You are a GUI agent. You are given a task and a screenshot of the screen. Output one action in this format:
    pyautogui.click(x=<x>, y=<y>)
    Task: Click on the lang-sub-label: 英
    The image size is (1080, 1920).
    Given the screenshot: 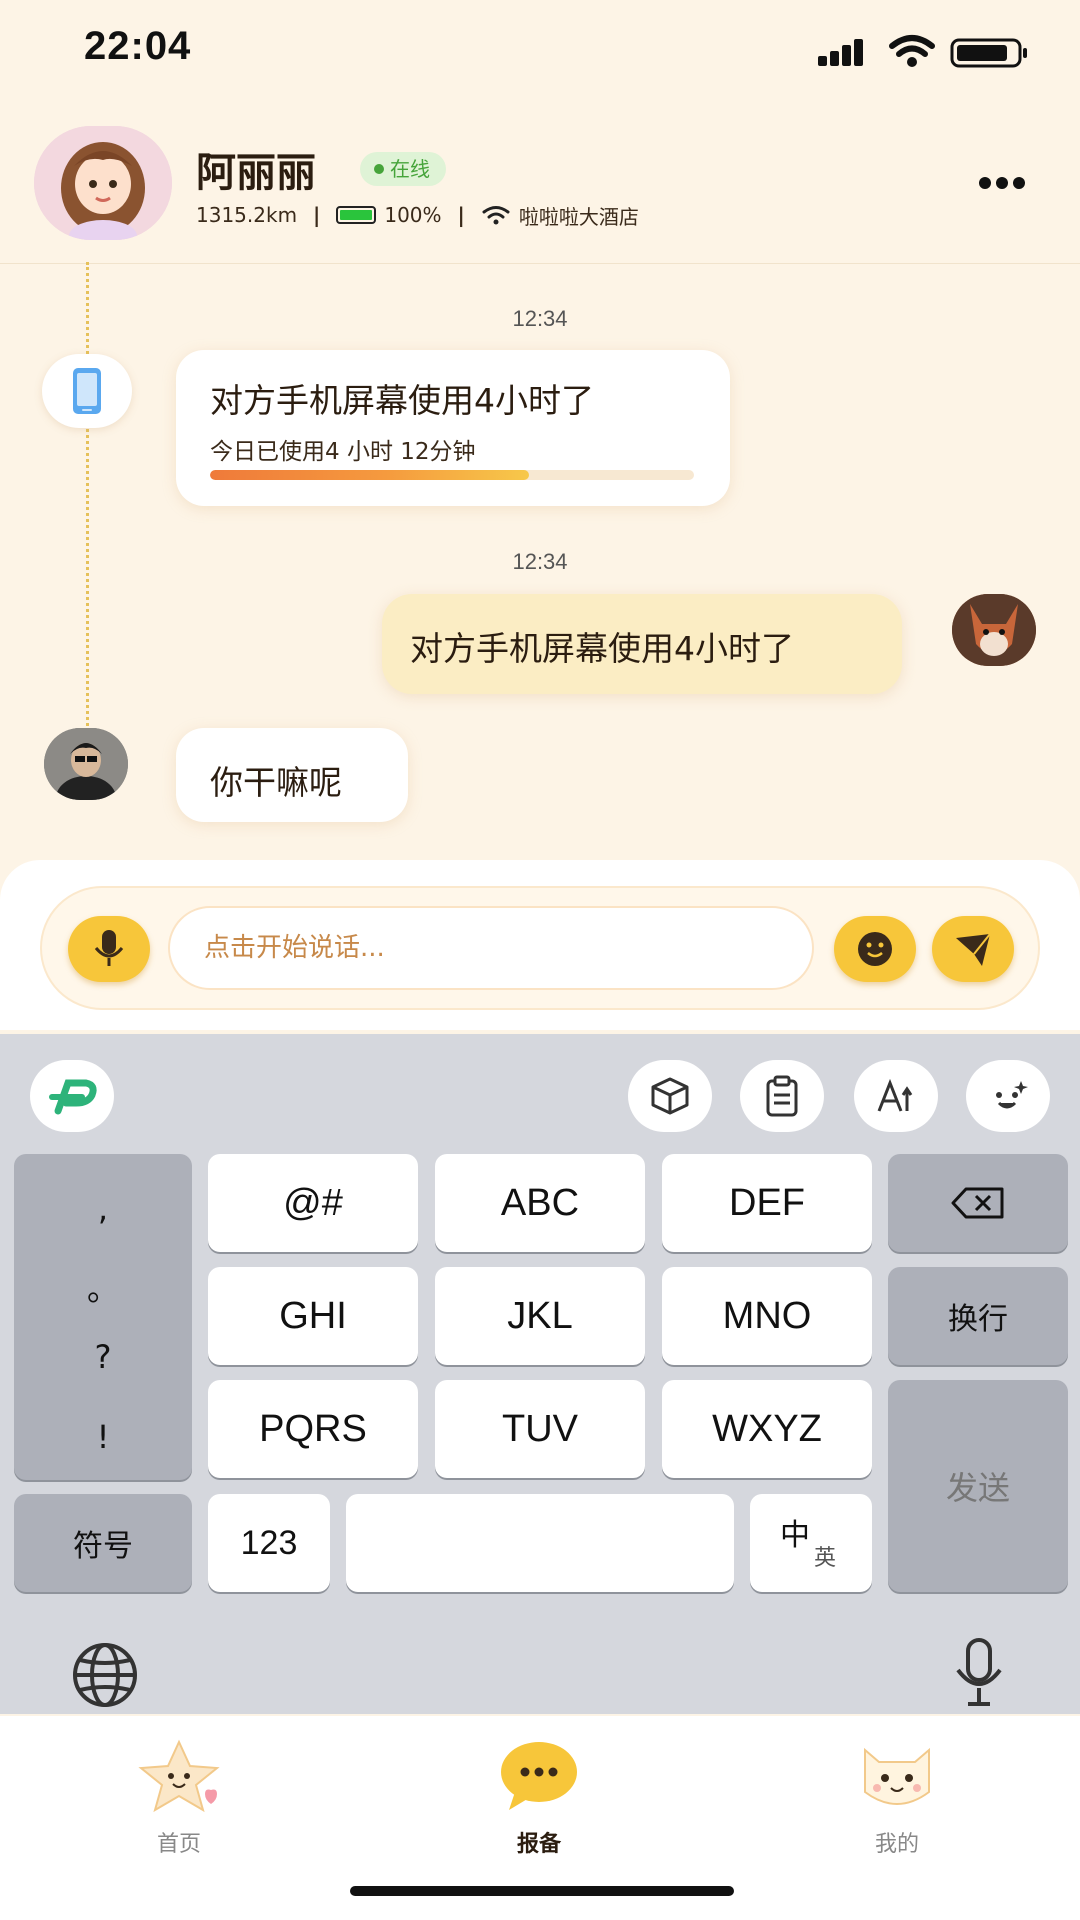 What is the action you would take?
    pyautogui.click(x=825, y=1558)
    